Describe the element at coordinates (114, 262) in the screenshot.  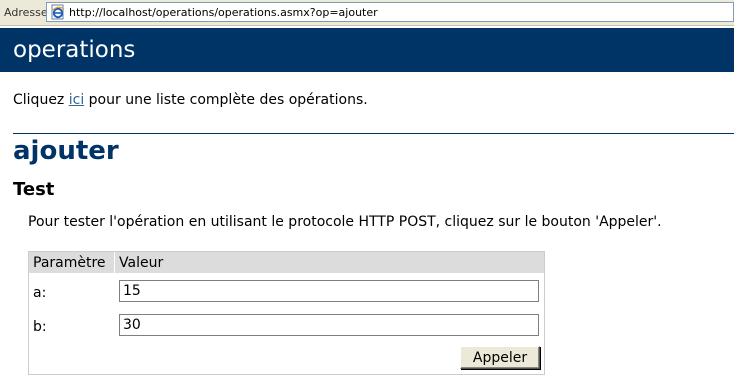
I see `header-separator` at that location.